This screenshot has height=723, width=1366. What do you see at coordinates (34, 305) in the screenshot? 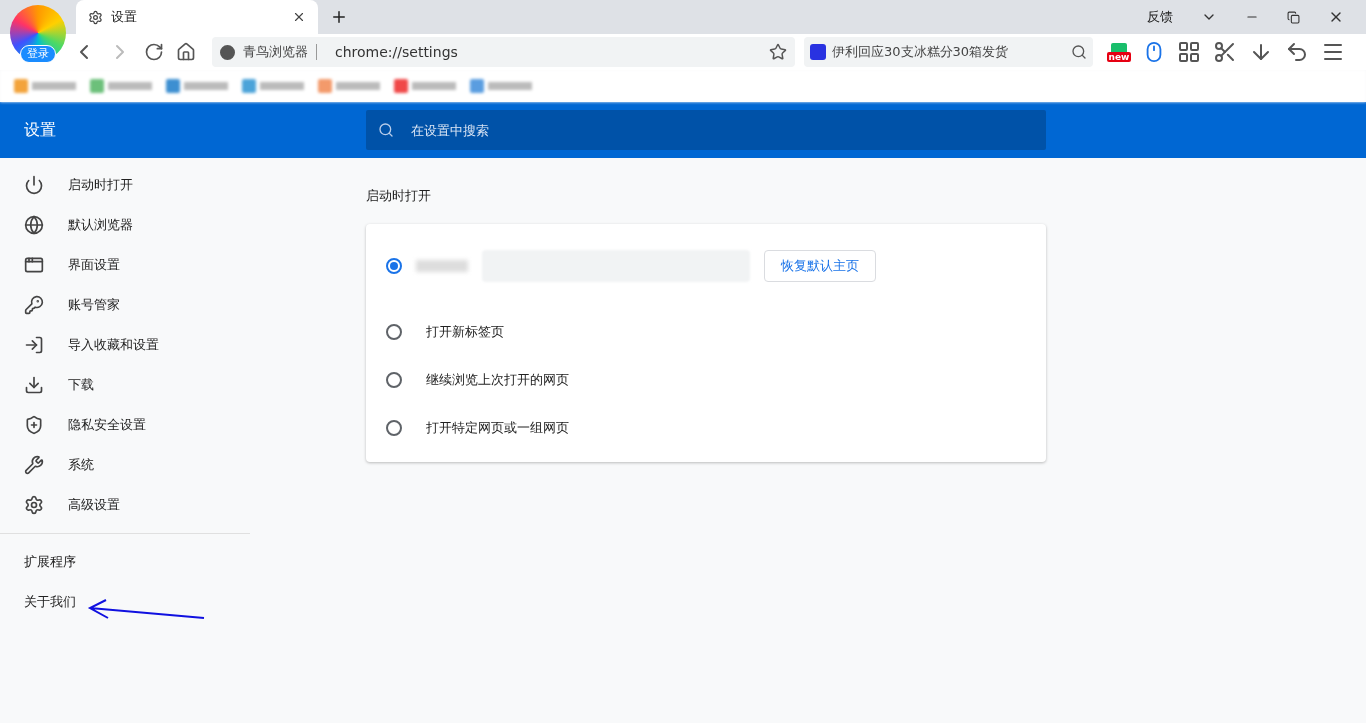
I see `key-icon` at bounding box center [34, 305].